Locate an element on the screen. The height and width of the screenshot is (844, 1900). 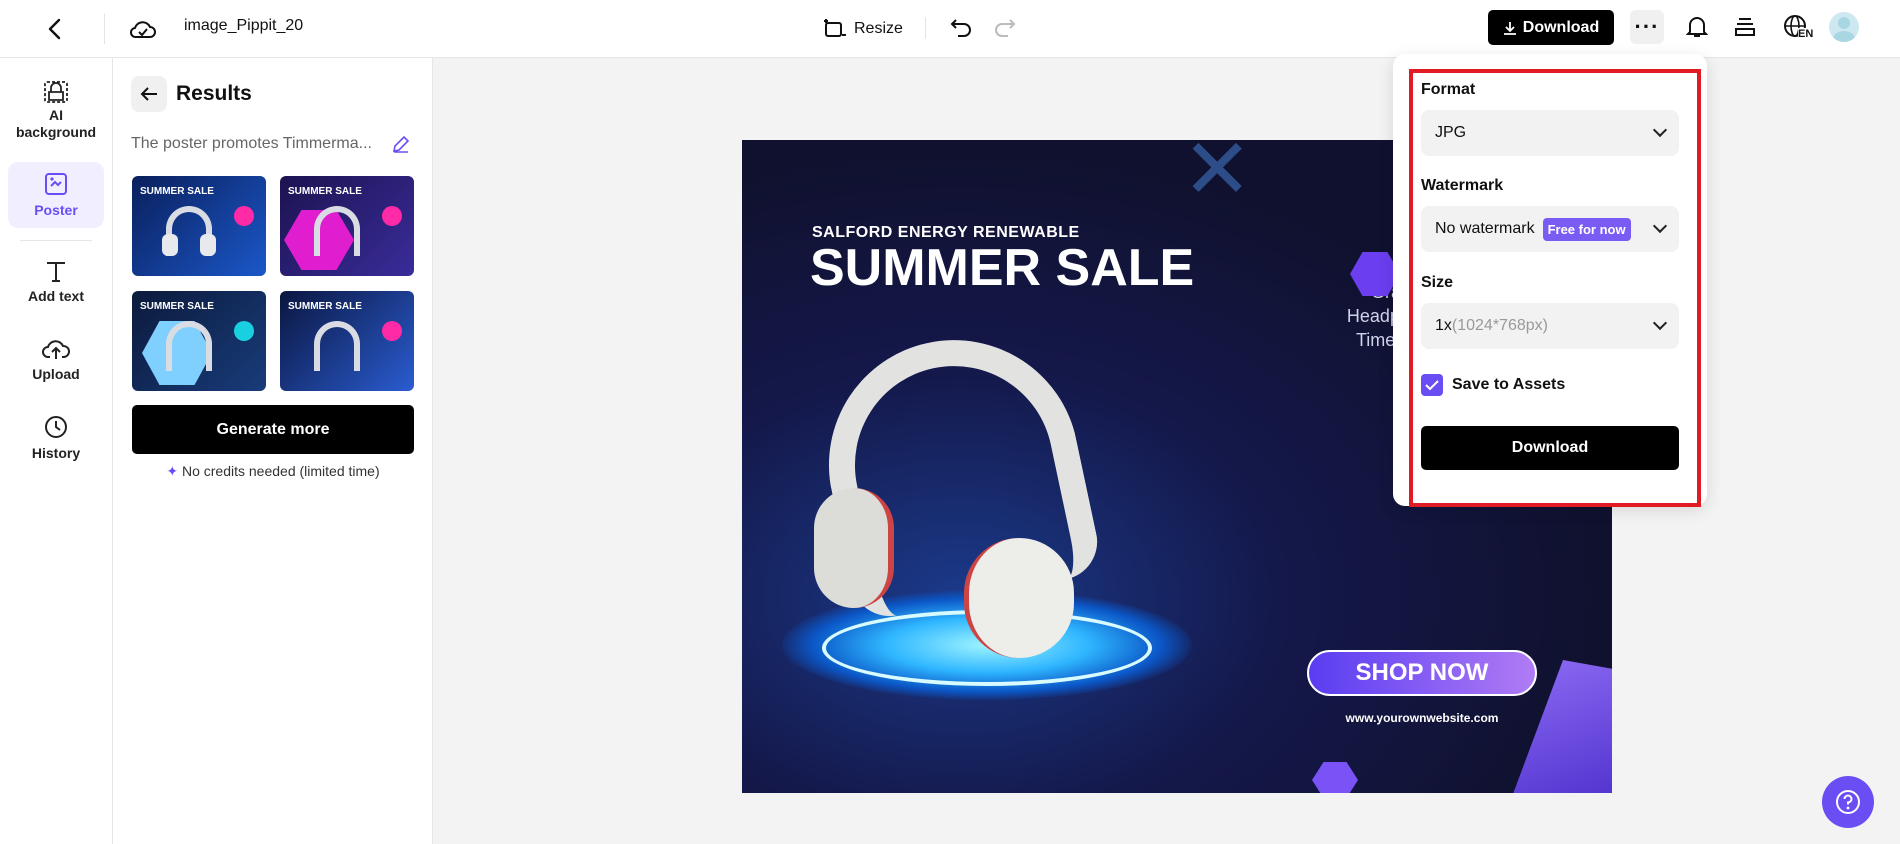
undo-button is located at coordinates (961, 27).